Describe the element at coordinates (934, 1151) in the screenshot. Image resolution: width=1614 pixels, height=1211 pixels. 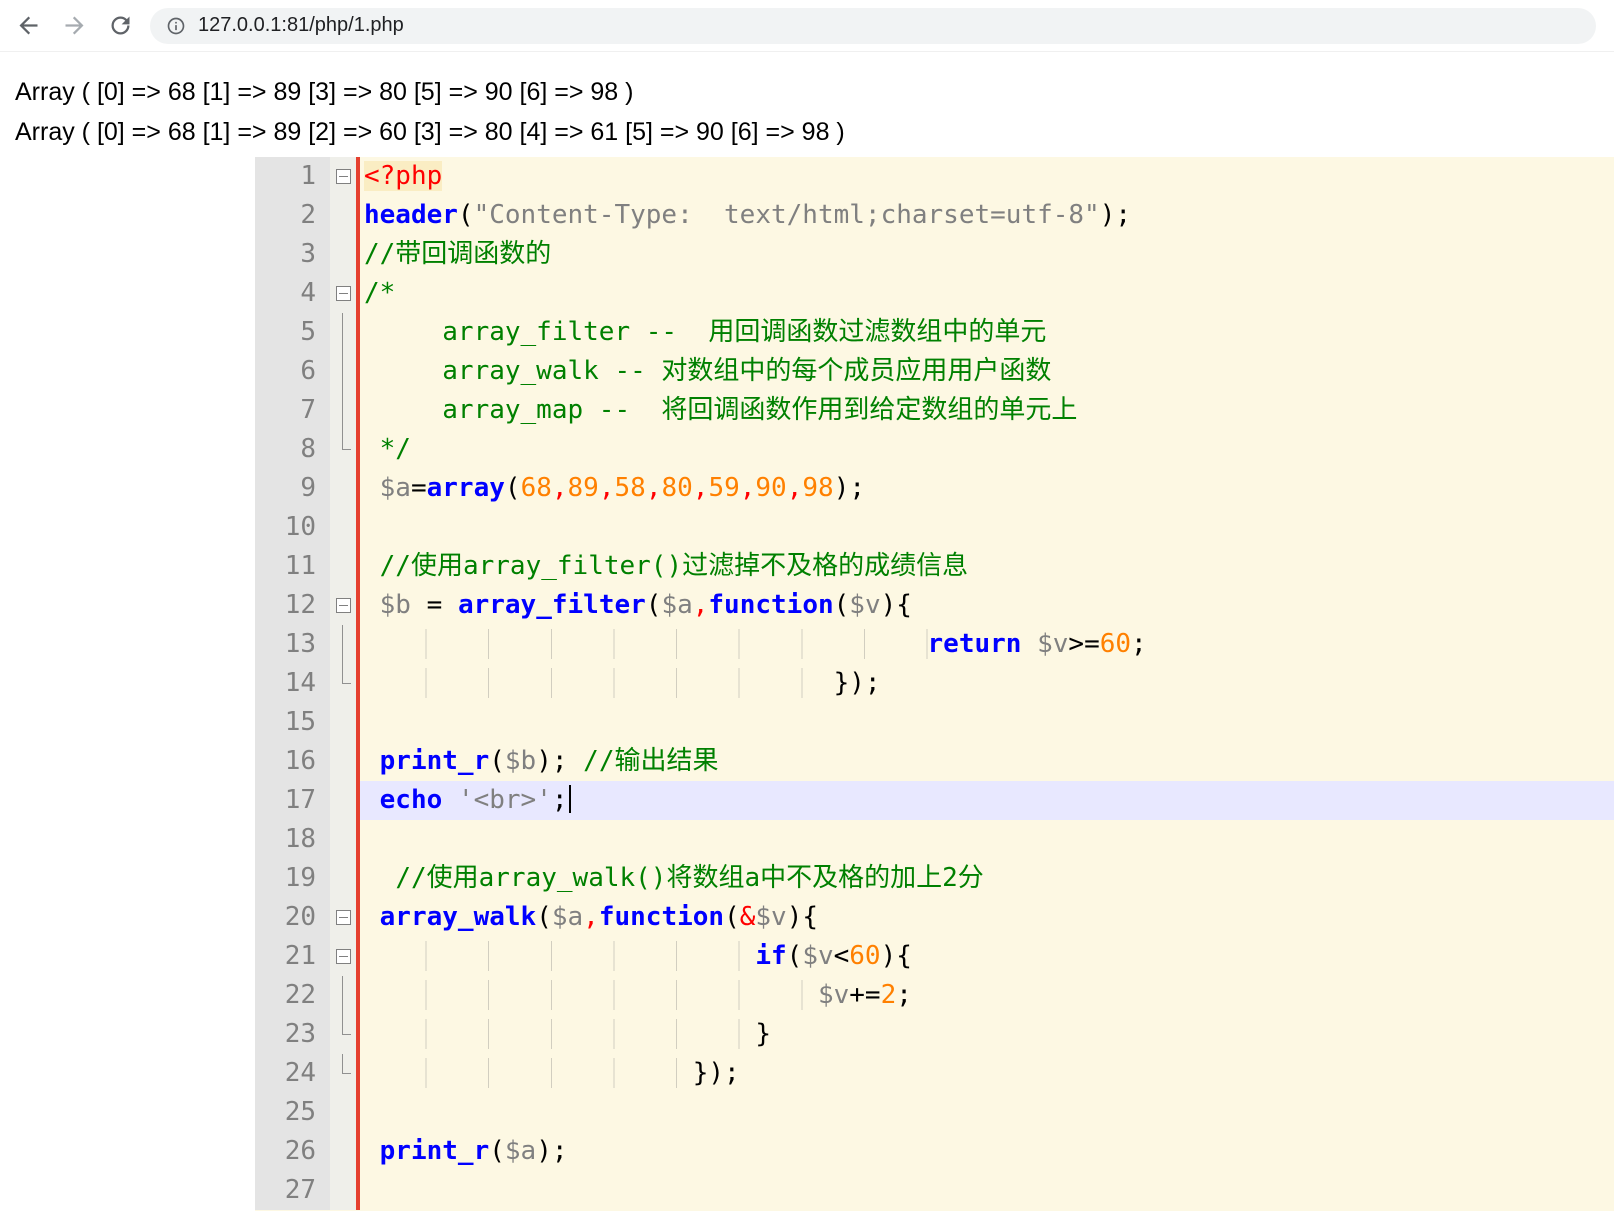
I see `code-line: 26 print_r($a);` at that location.